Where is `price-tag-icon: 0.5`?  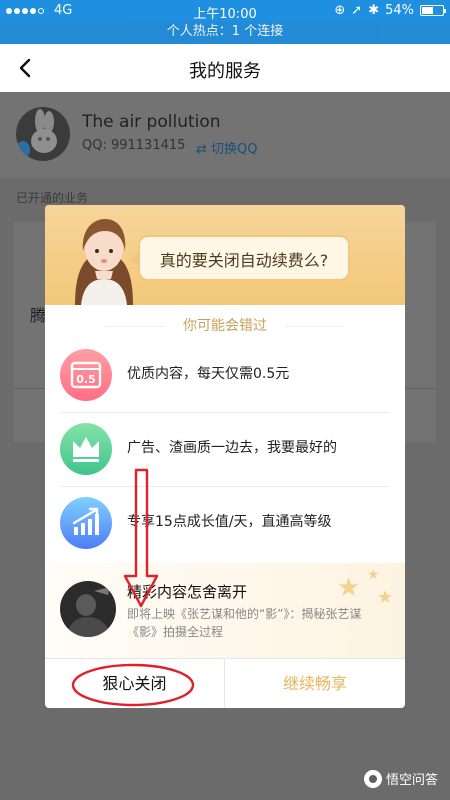
price-tag-icon: 0.5 is located at coordinates (86, 375).